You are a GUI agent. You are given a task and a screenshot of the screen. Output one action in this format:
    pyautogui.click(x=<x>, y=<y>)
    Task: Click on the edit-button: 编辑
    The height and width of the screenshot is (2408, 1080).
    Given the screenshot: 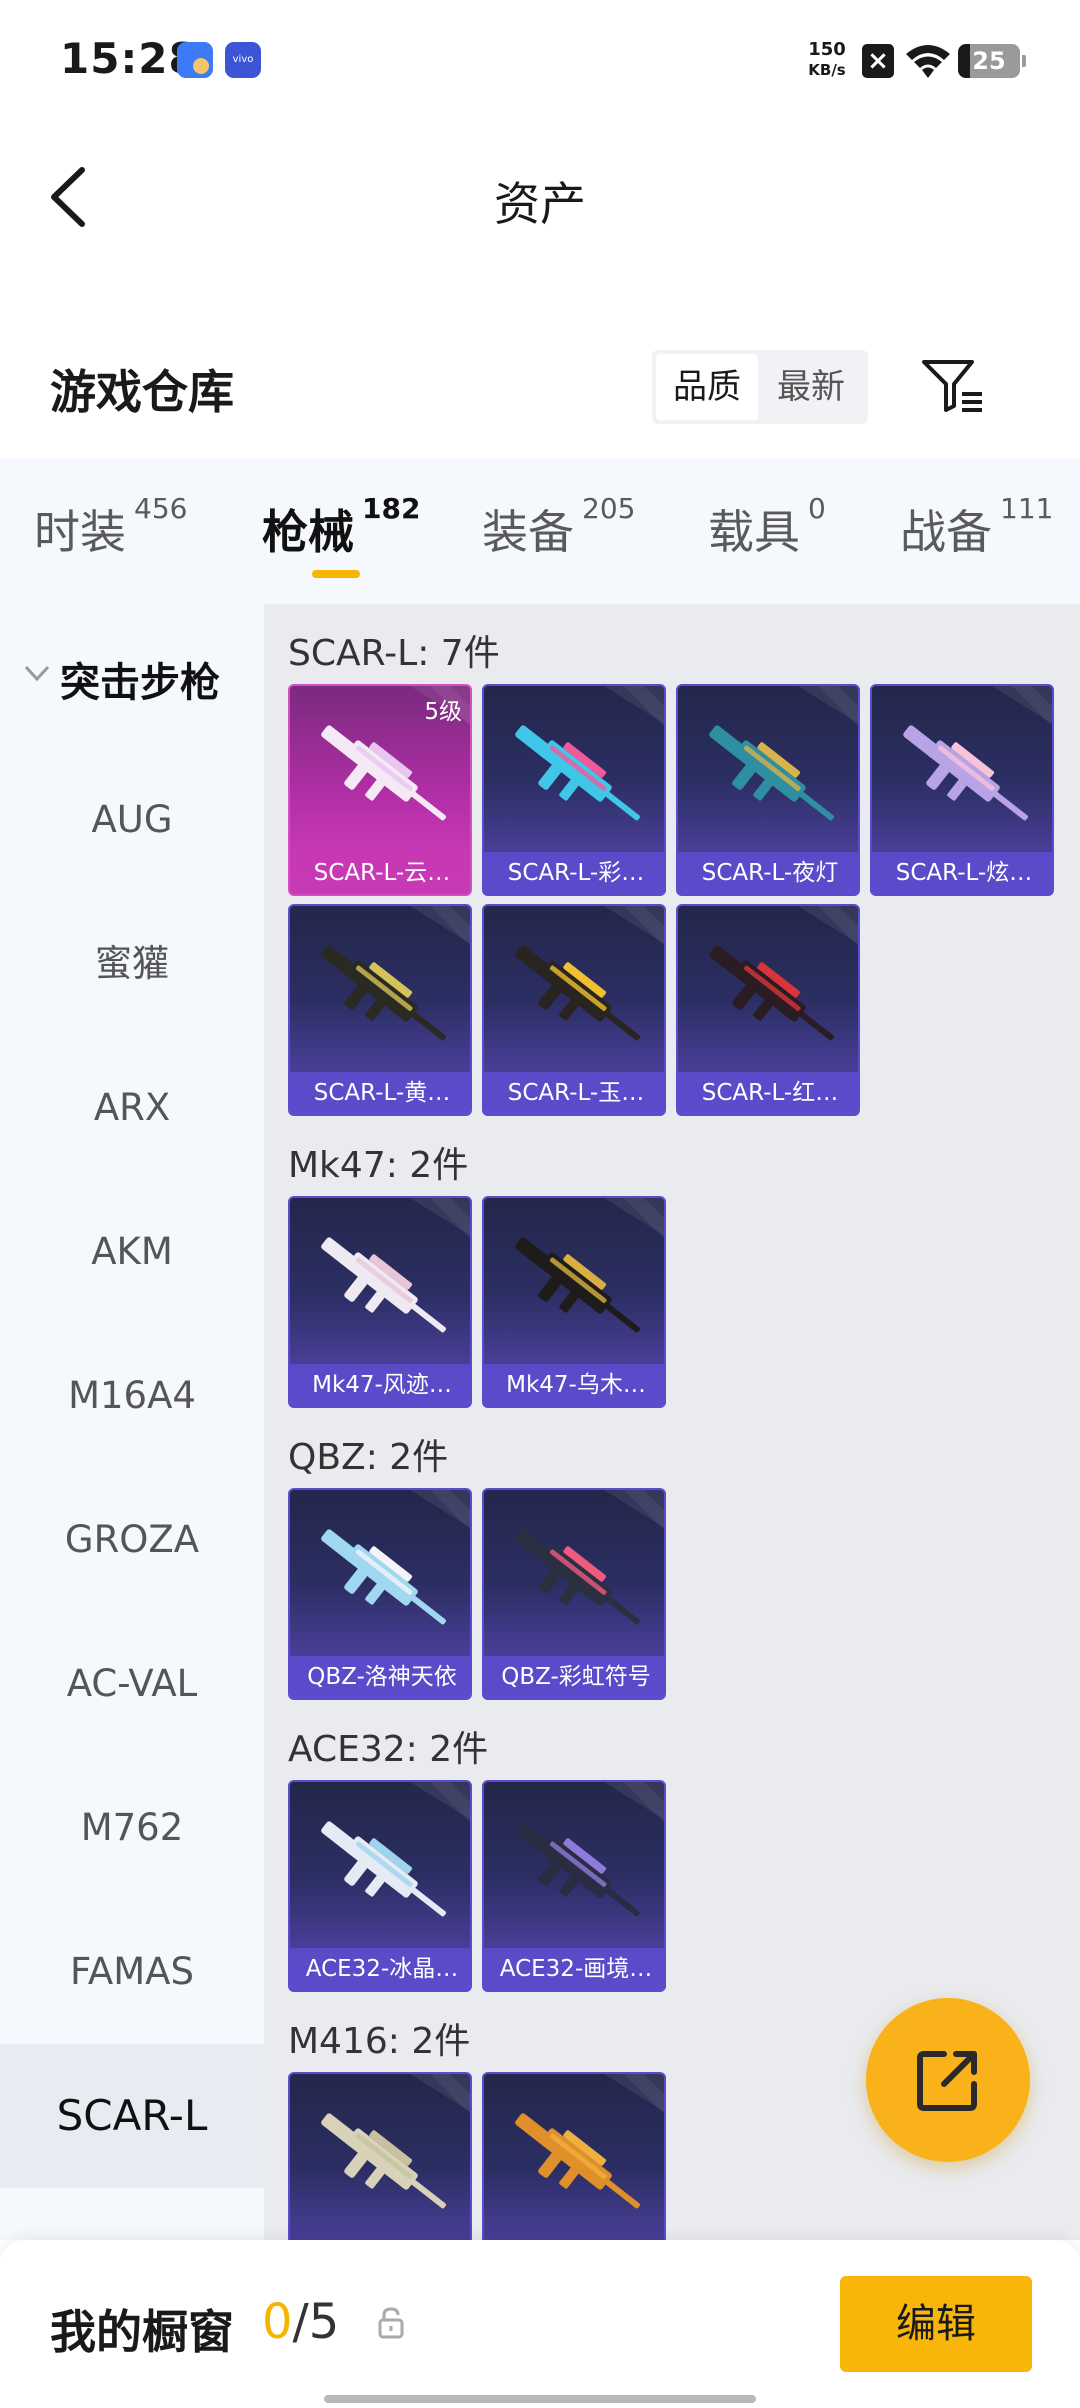 What is the action you would take?
    pyautogui.click(x=936, y=2324)
    